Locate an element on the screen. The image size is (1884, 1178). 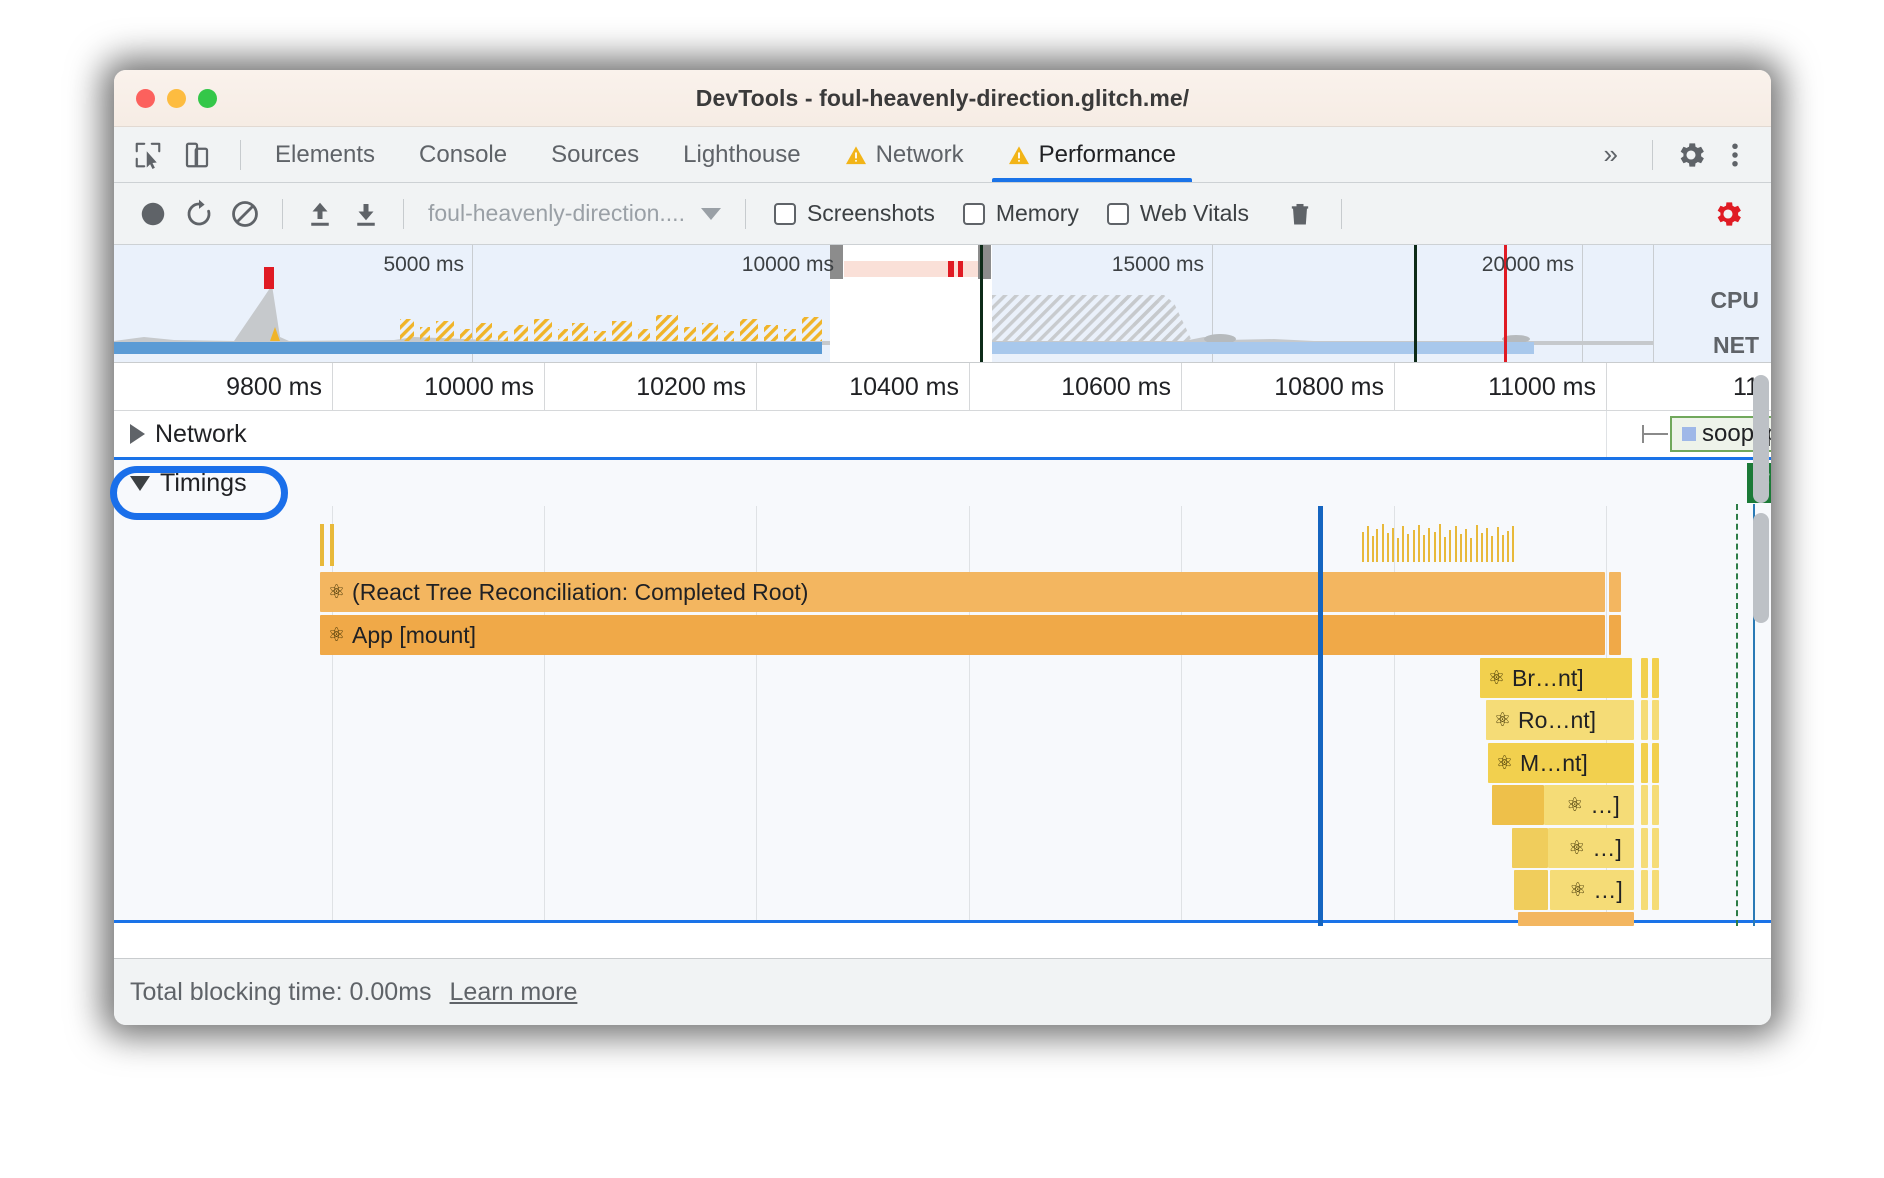
flame-bar-depth3-tail-b is located at coordinates (1655, 720).